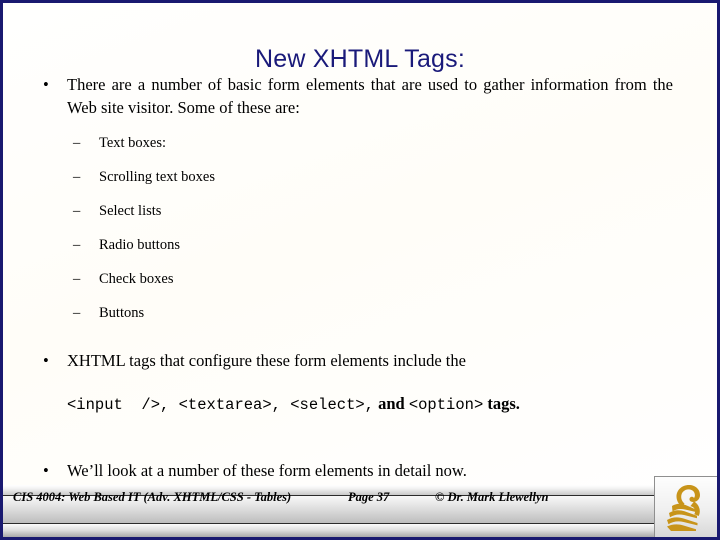  I want to click on input-tag-code: <input />,, so click(118, 405).